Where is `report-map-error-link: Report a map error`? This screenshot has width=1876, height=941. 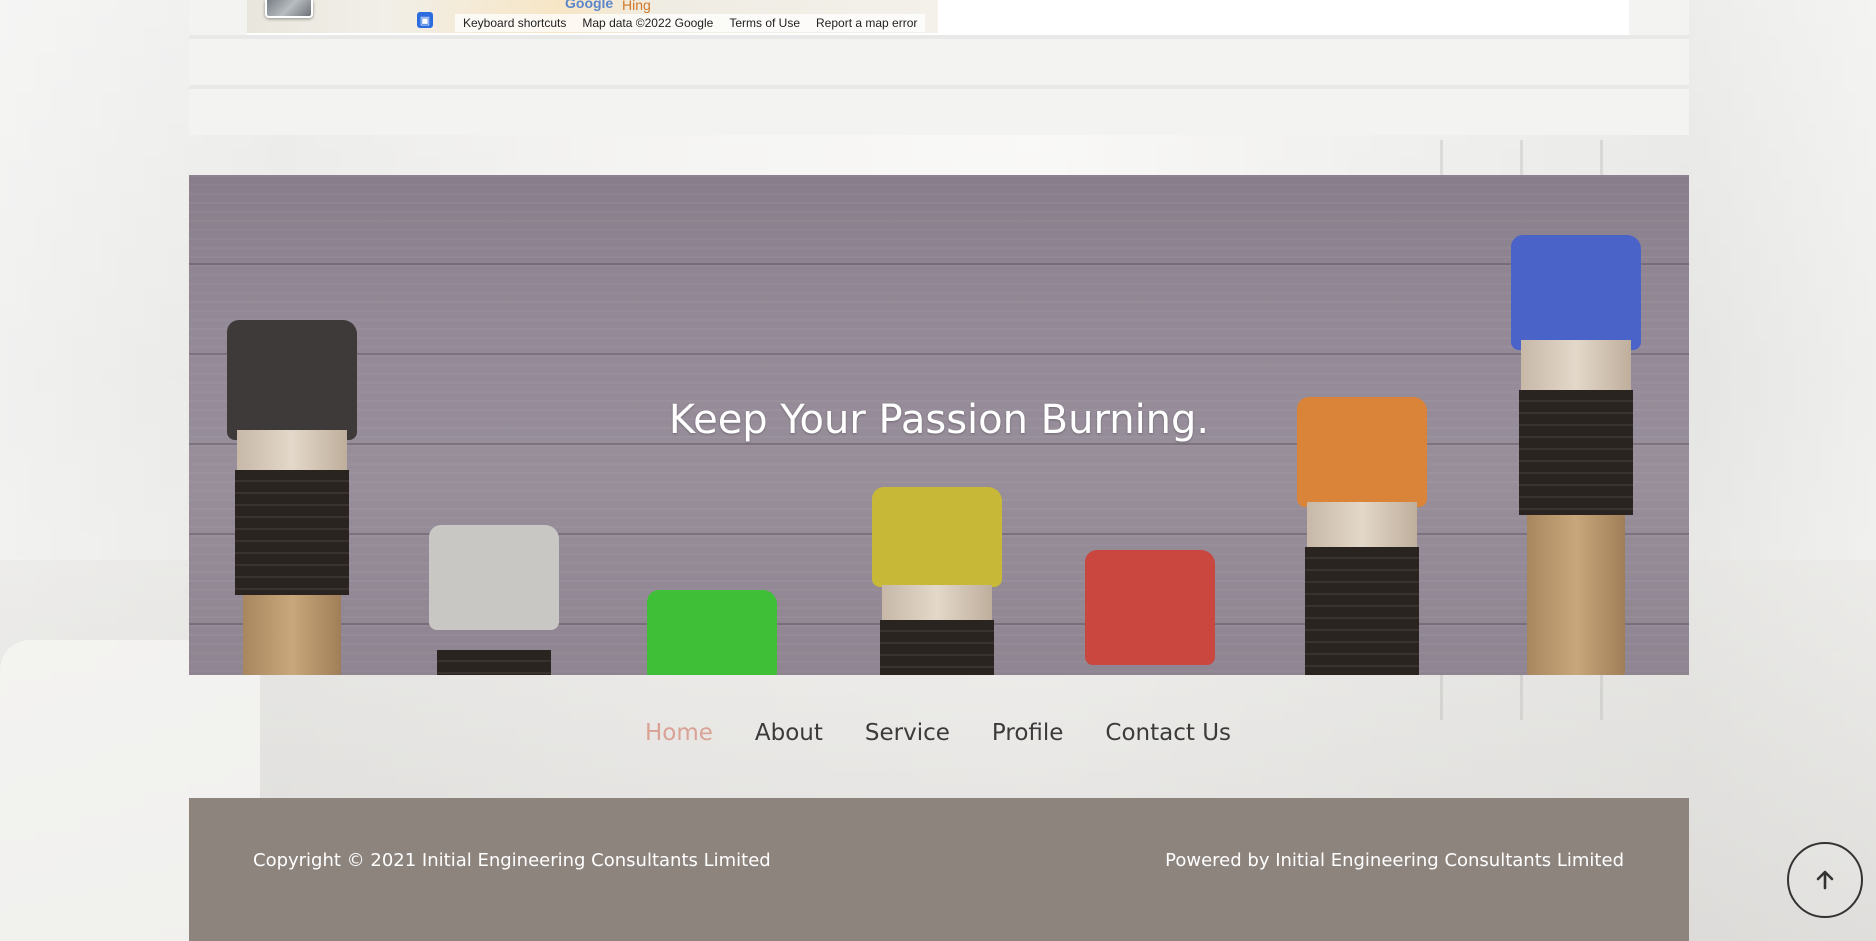
report-map-error-link: Report a map error is located at coordinates (866, 23).